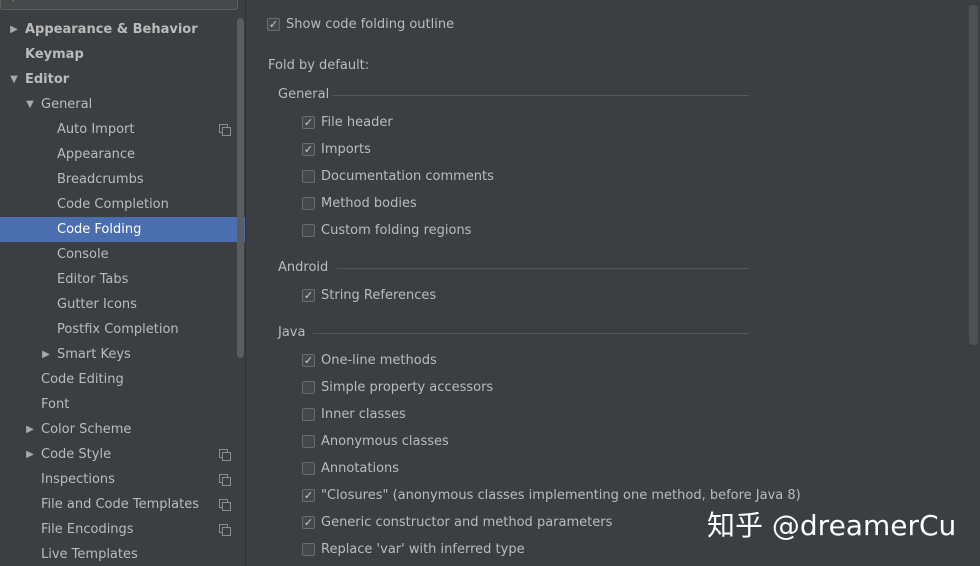 This screenshot has width=980, height=566. I want to click on show-code-folding-outline-checkbox-label: Show code folding outline, so click(370, 24).